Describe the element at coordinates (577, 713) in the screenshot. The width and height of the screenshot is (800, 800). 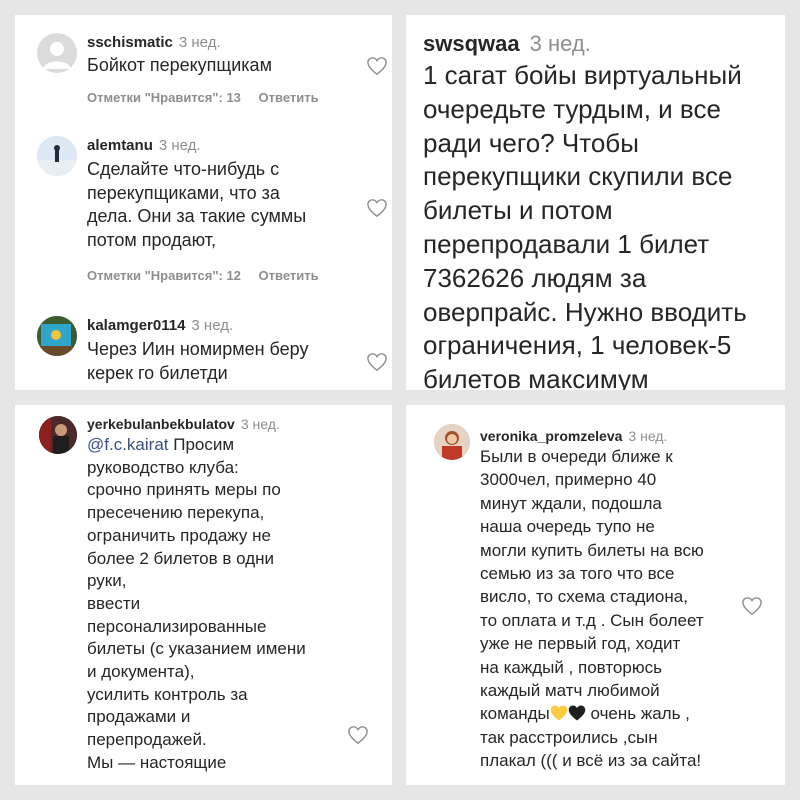
I see `black-heart-icon` at that location.